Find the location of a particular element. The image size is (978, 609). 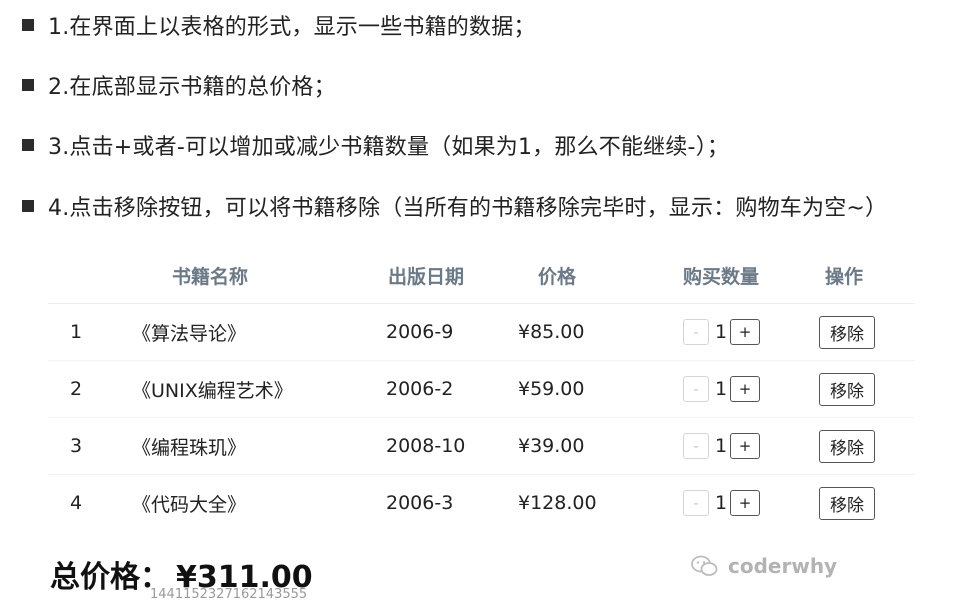

requirement-item: 4.点击移除按钮，可以将书籍移除（当所有的书籍移除完毕时，显示：购物车为空~） is located at coordinates (454, 206).